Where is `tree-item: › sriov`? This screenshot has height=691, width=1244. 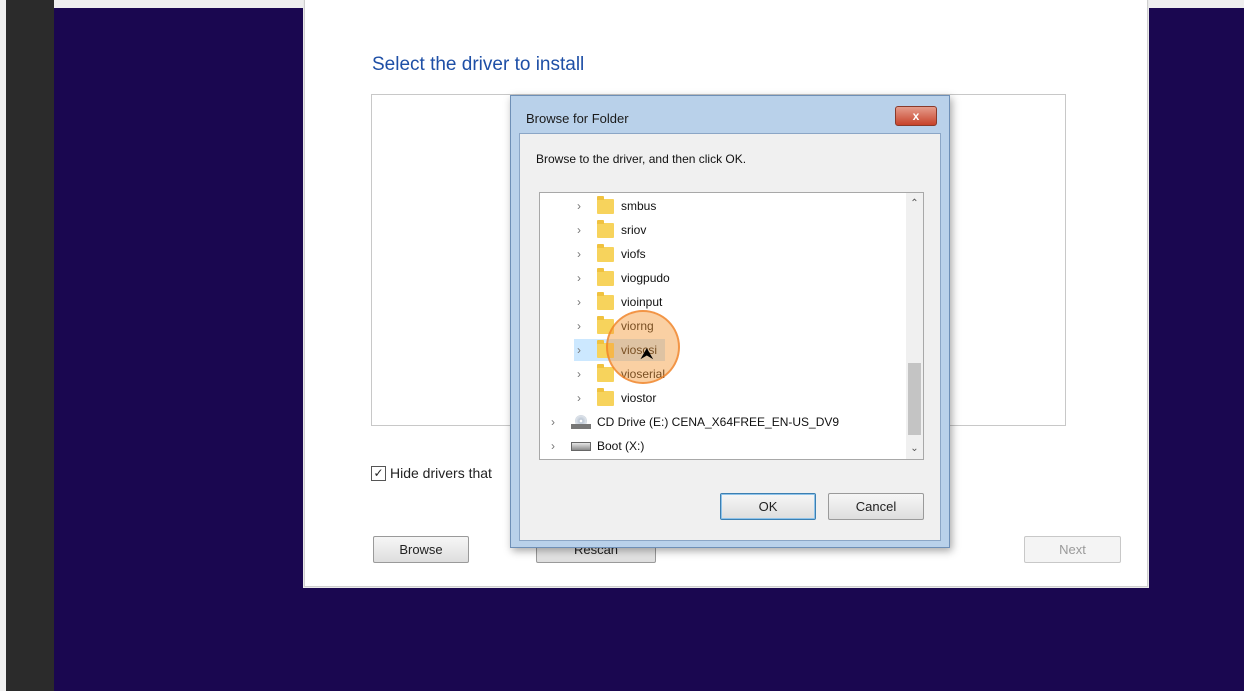 tree-item: › sriov is located at coordinates (614, 230).